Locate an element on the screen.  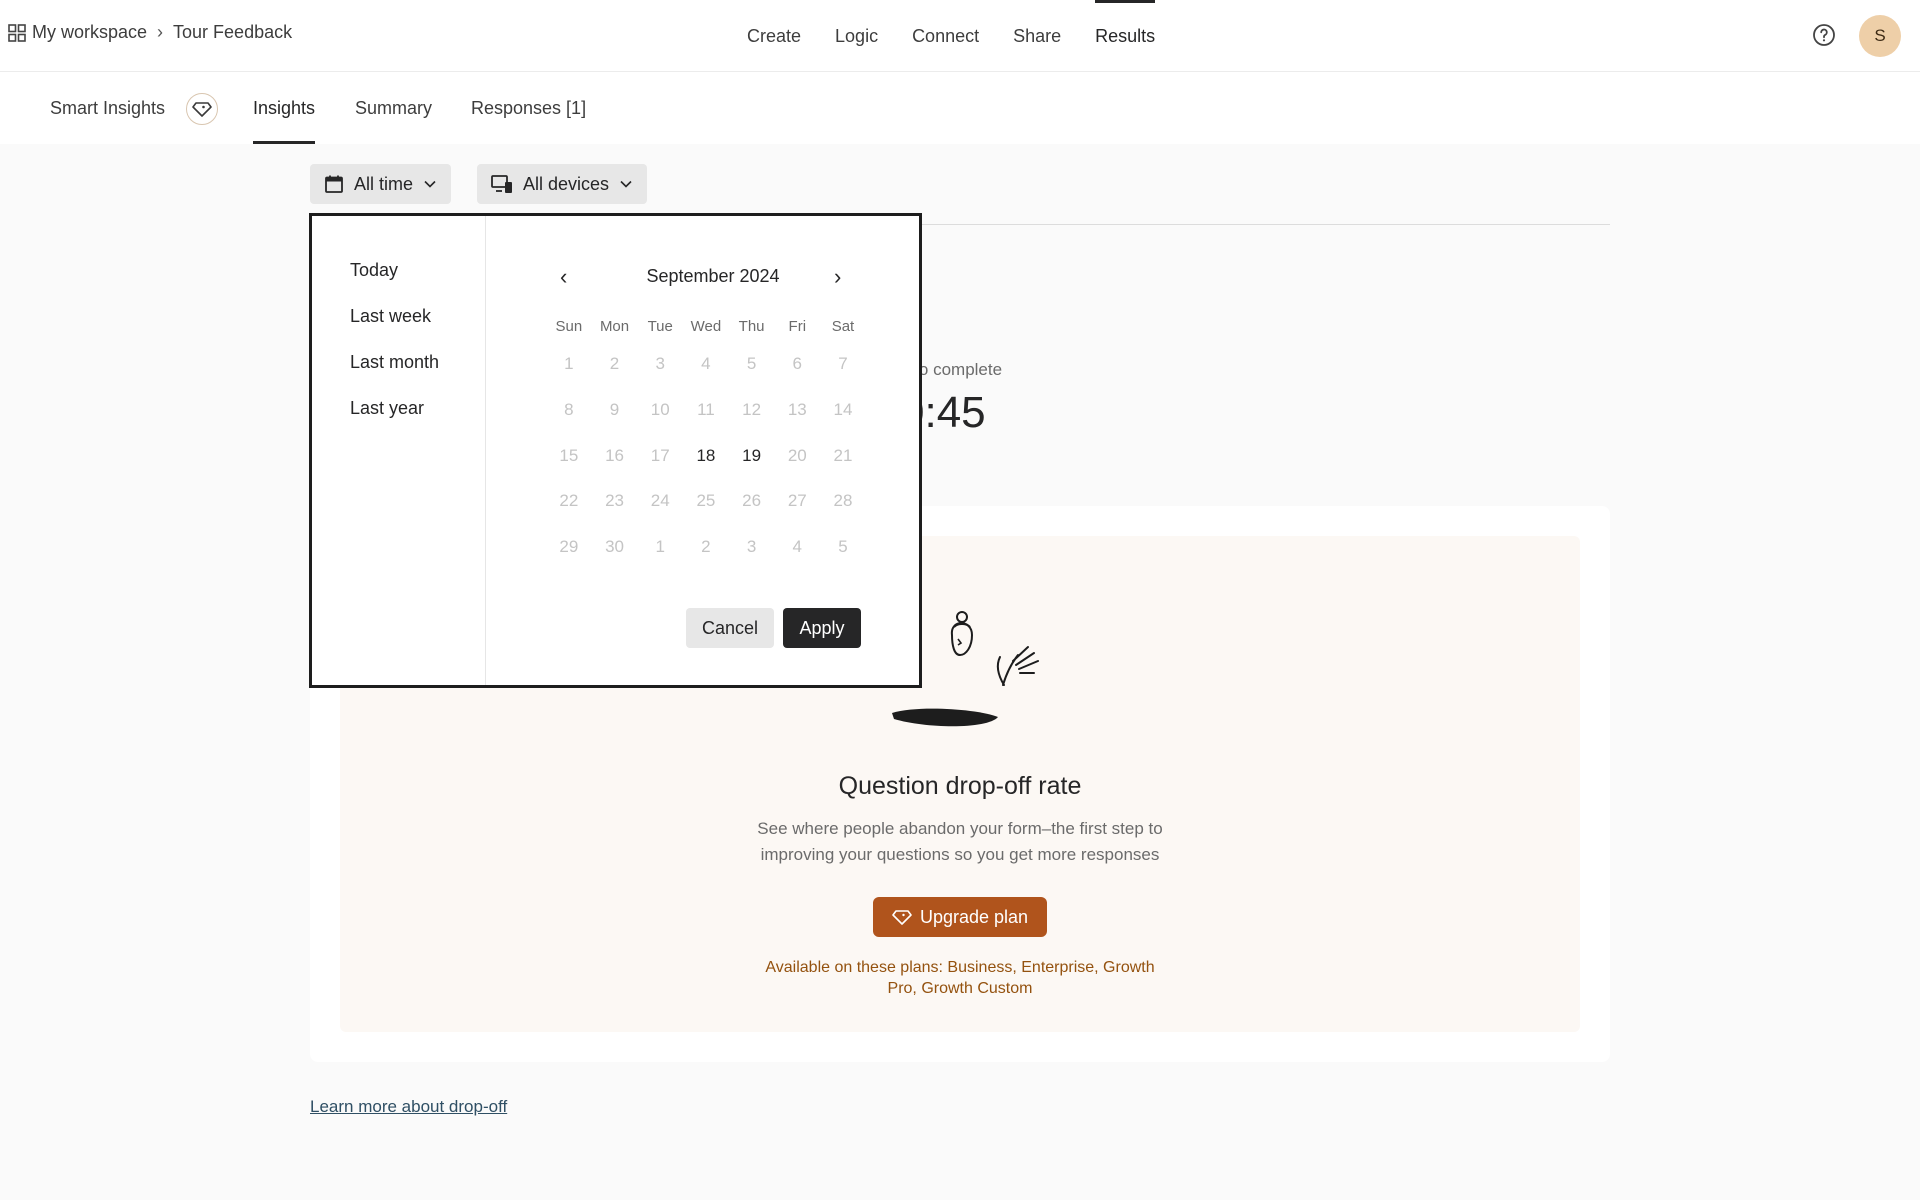
calendar-month-title: September 2024 is located at coordinates (713, 276).